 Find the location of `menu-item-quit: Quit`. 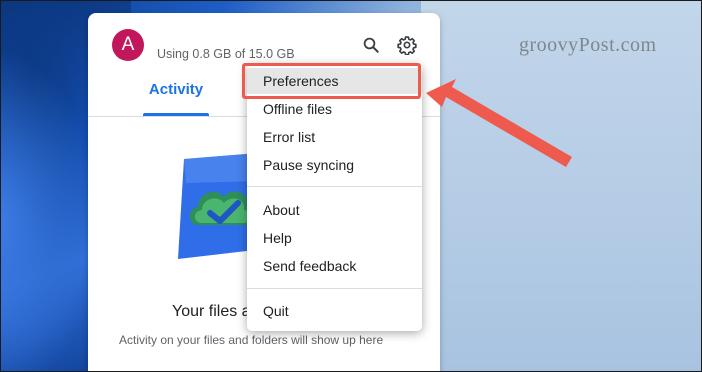

menu-item-quit: Quit is located at coordinates (334, 311).